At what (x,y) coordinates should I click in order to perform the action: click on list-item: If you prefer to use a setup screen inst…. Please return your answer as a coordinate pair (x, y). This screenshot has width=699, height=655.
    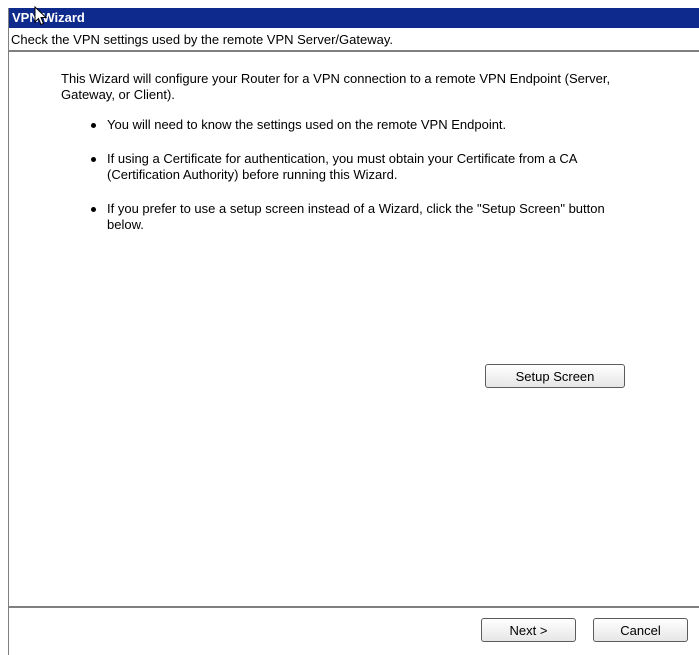
    Looking at the image, I should click on (359, 217).